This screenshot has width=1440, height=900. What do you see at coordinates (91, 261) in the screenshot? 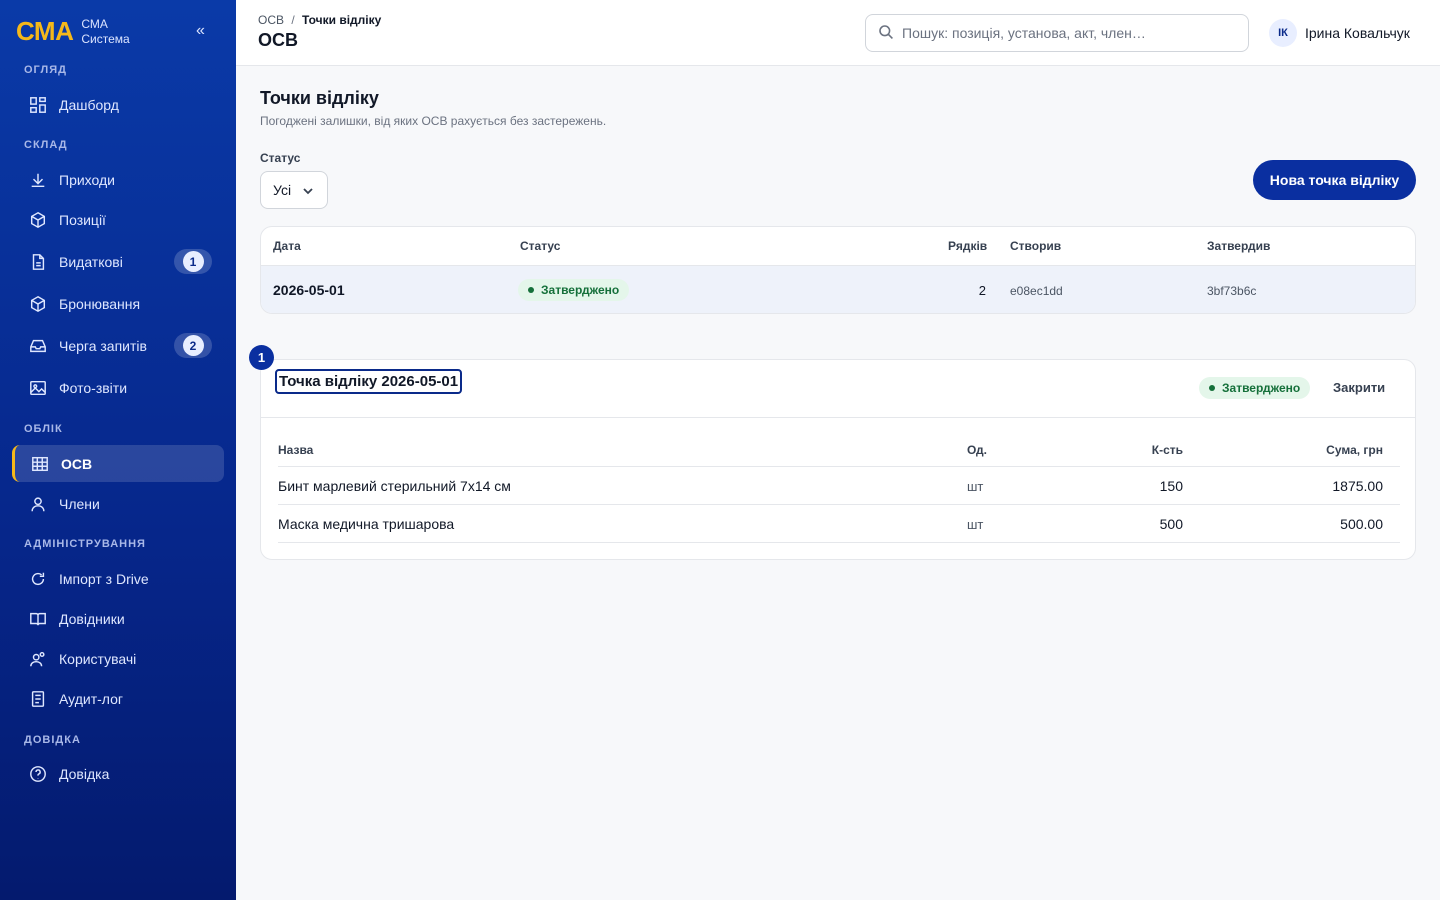
I see `sidebar-item-label: Видаткові` at bounding box center [91, 261].